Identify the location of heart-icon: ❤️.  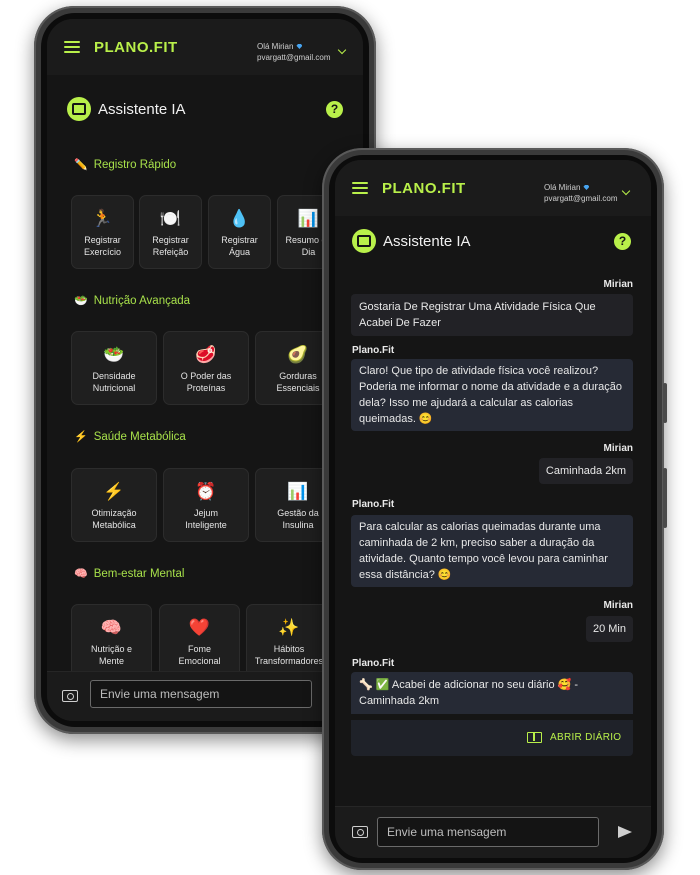
(199, 627).